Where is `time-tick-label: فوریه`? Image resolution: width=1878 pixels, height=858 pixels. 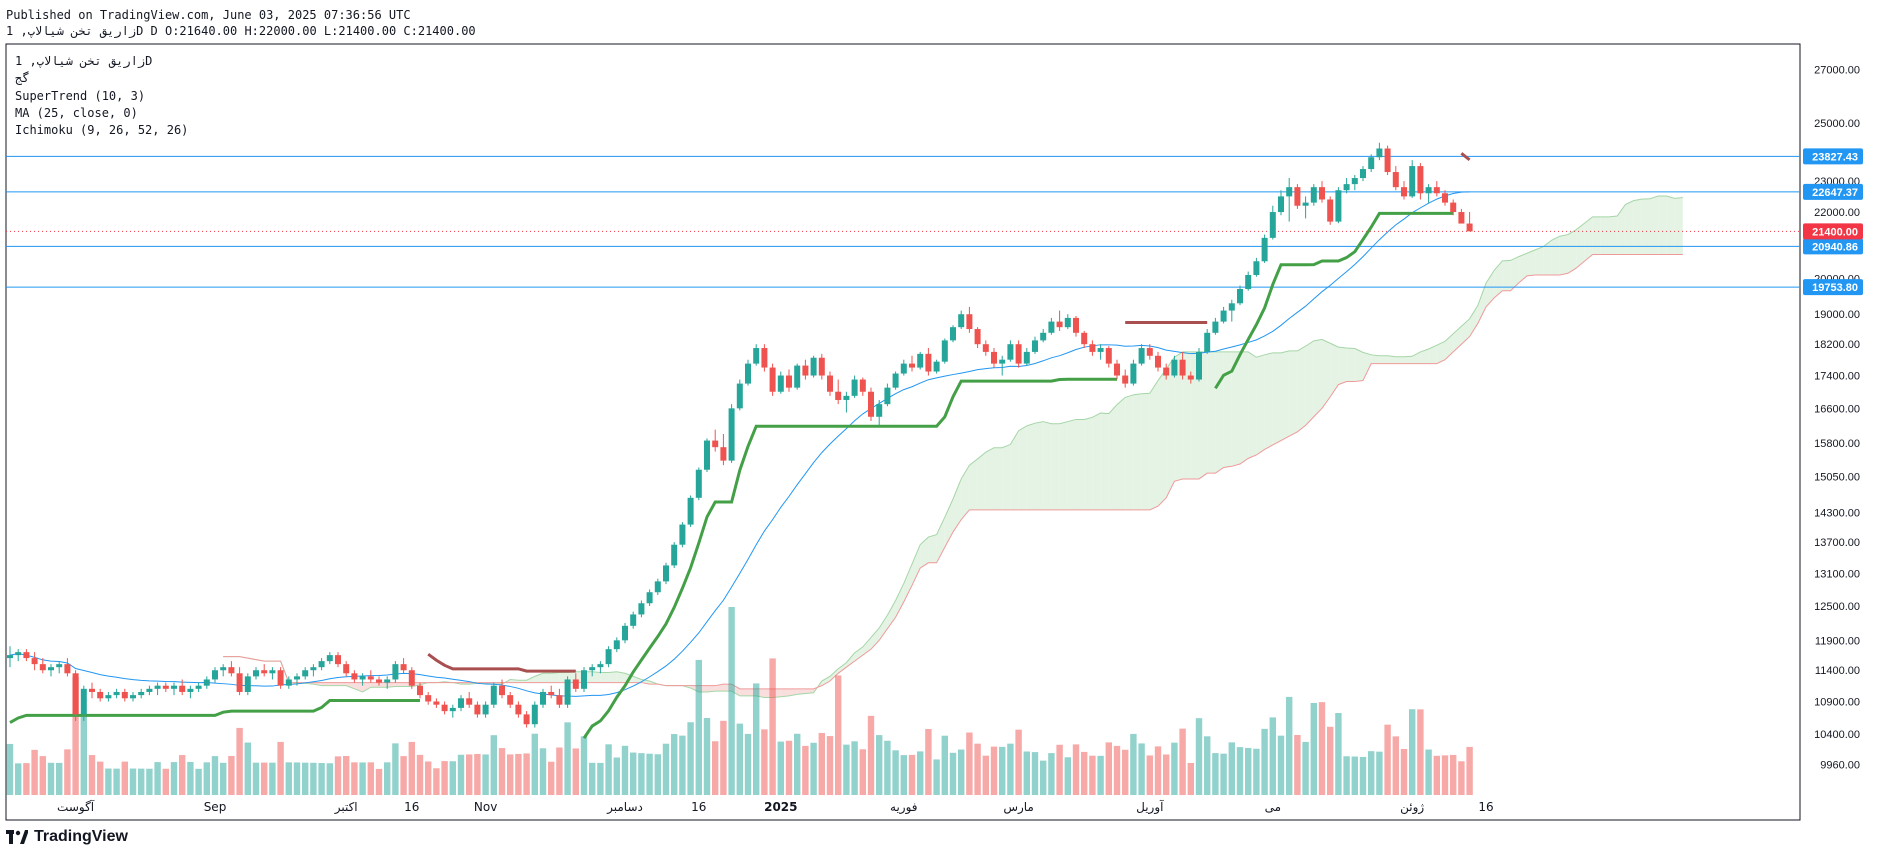
time-tick-label: فوریه is located at coordinates (904, 807).